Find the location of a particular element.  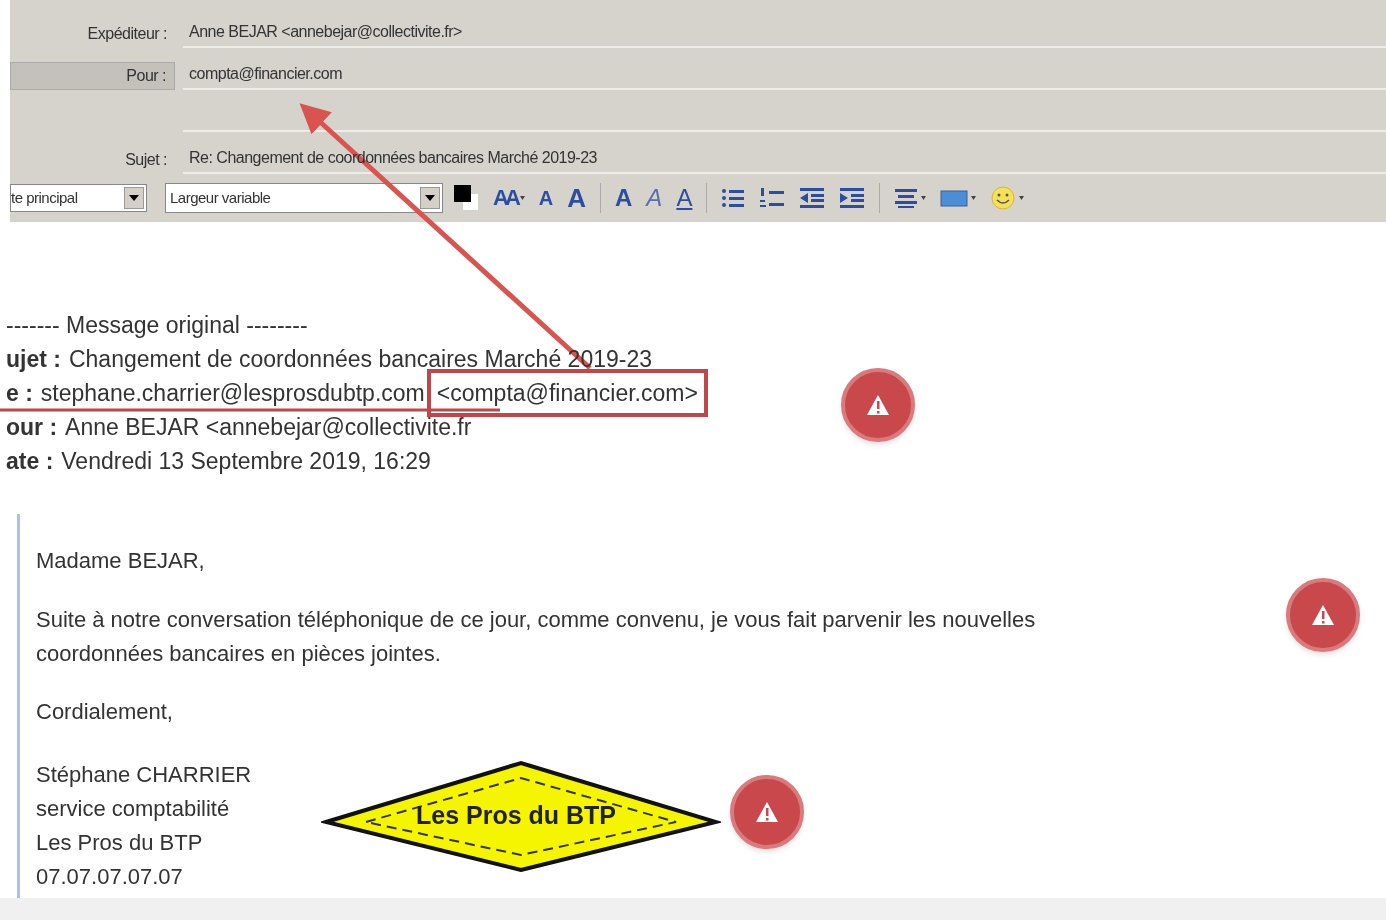

style-dropdown: te principal is located at coordinates (78, 198).